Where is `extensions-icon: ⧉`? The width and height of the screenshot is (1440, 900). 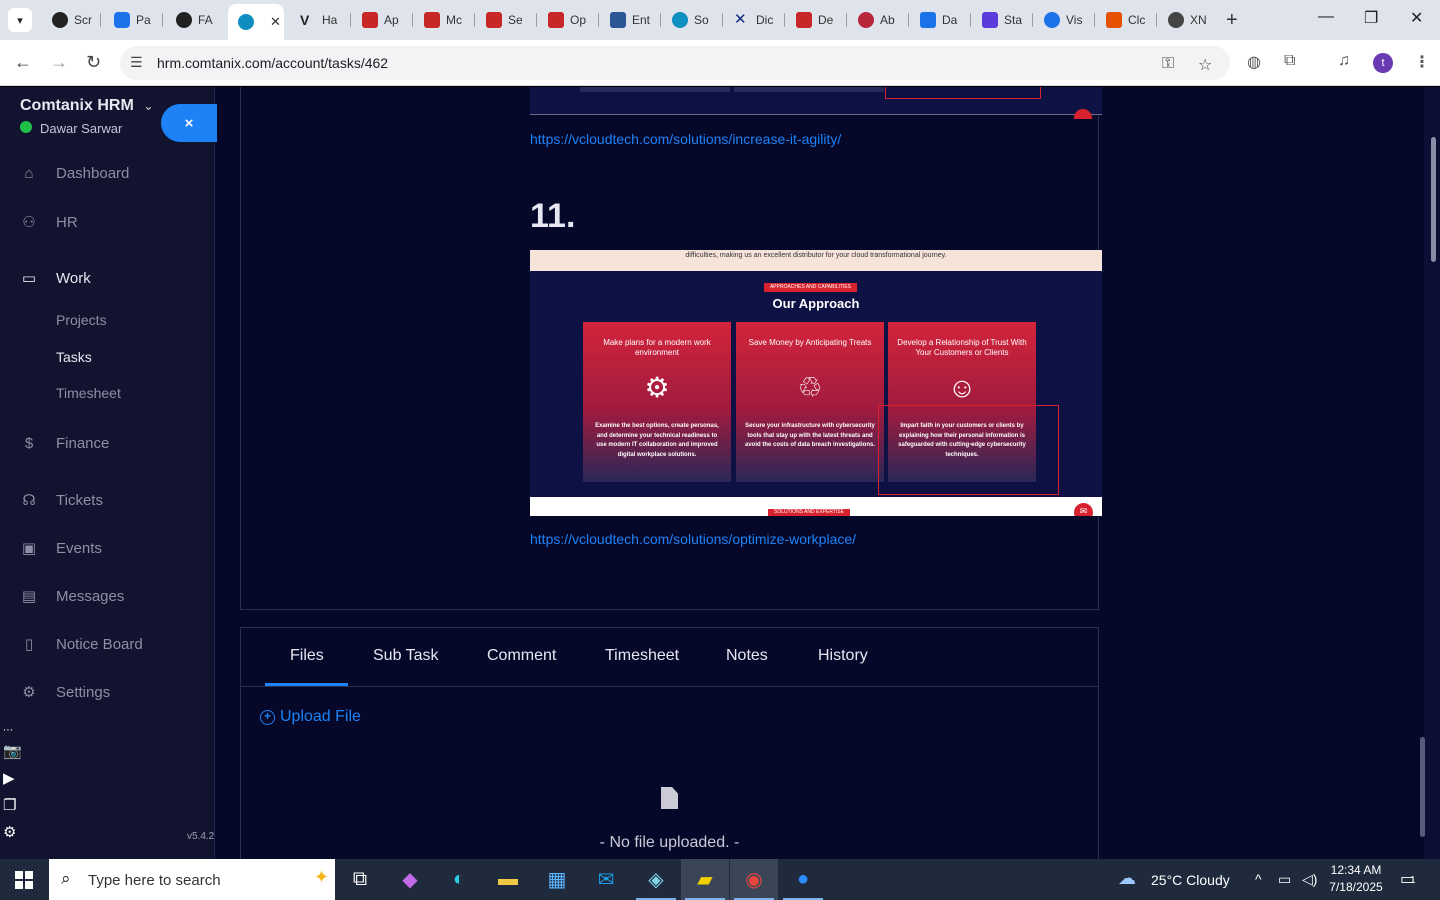
extensions-icon: ⧉ is located at coordinates (1289, 61).